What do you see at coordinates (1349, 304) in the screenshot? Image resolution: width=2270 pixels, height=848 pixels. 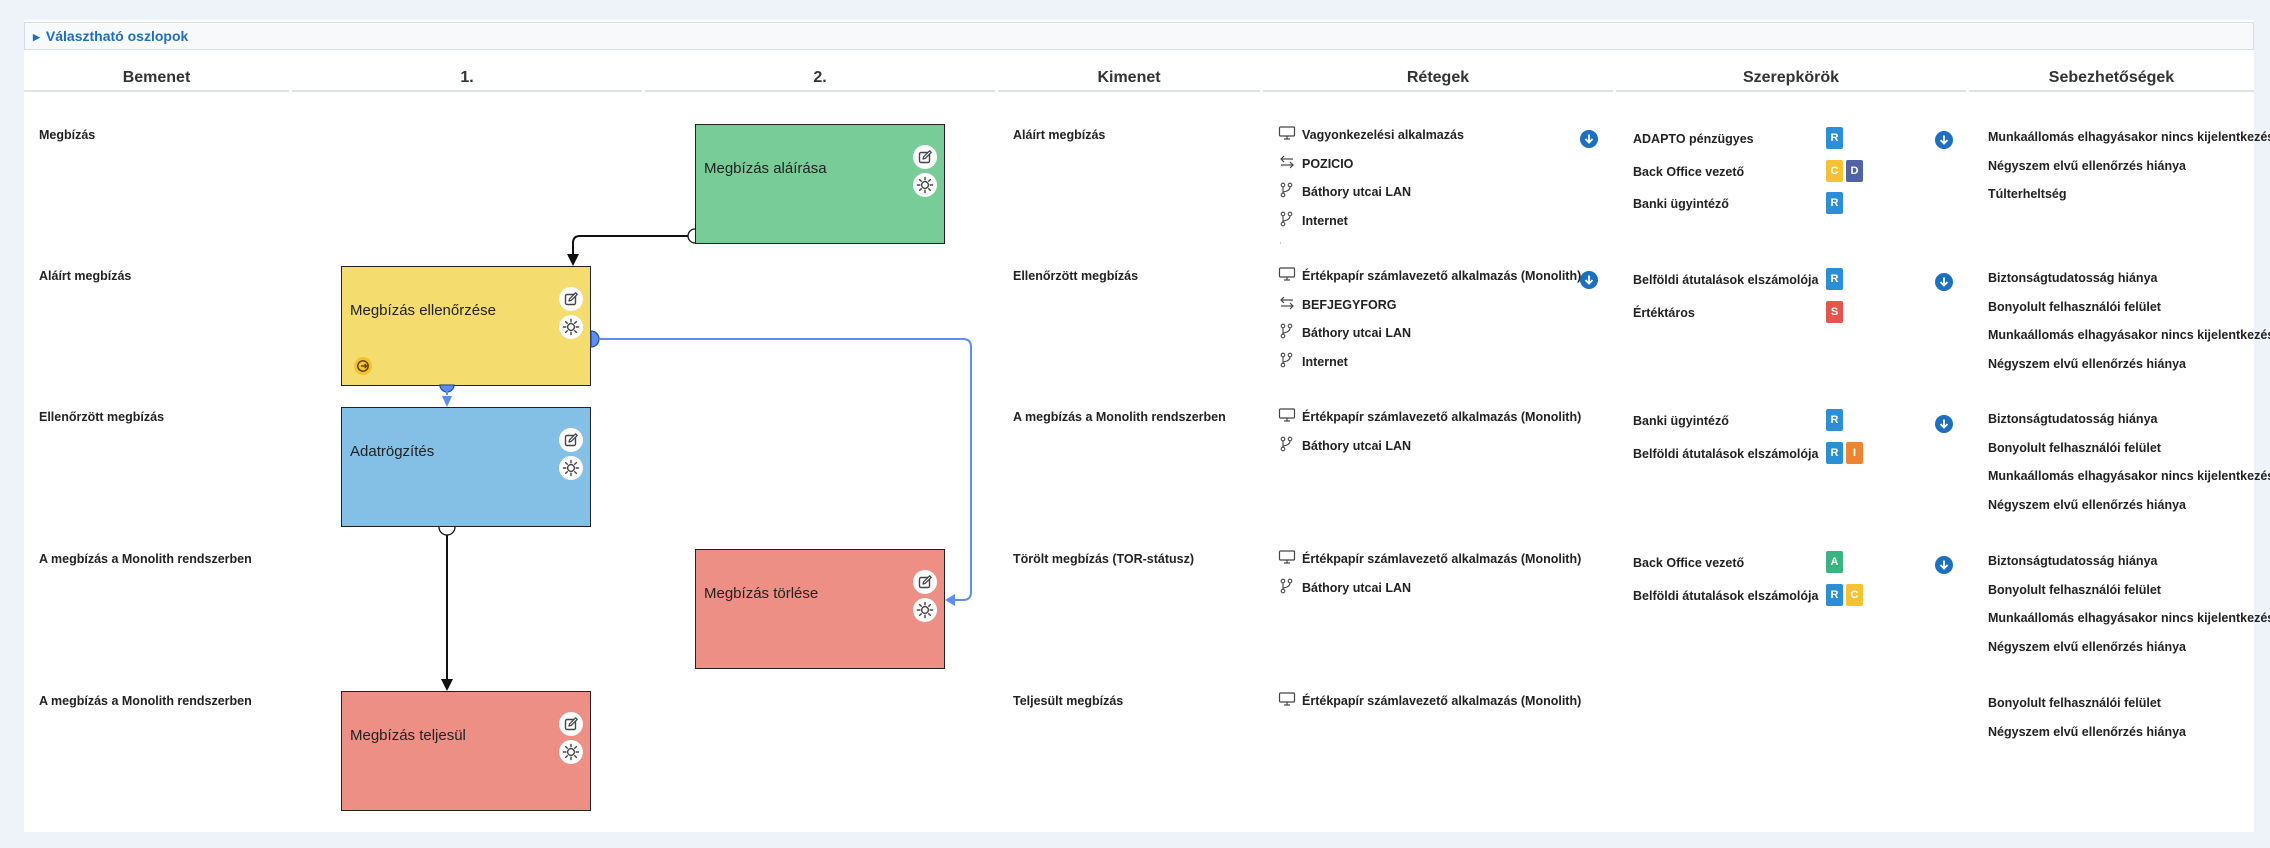 I see `layer-item: BEFJEGYFORG` at bounding box center [1349, 304].